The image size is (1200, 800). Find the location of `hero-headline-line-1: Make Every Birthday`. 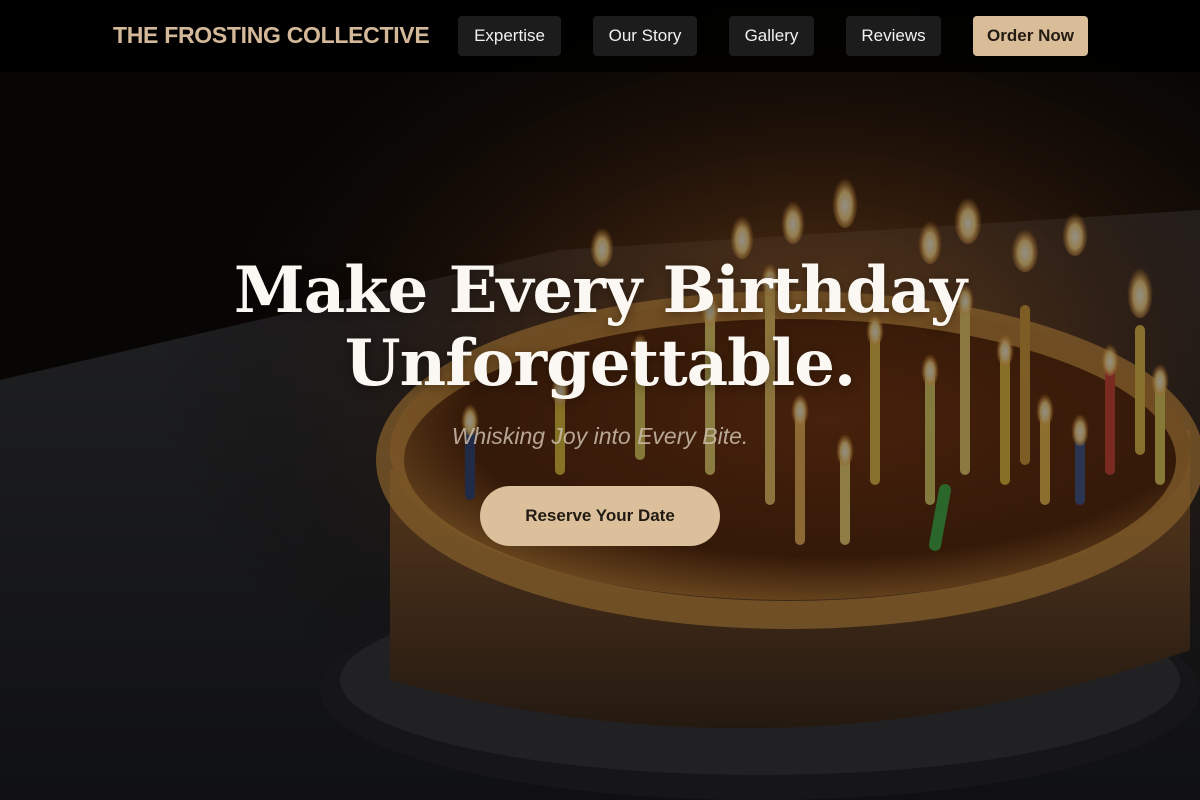

hero-headline-line-1: Make Every Birthday is located at coordinates (600, 290).